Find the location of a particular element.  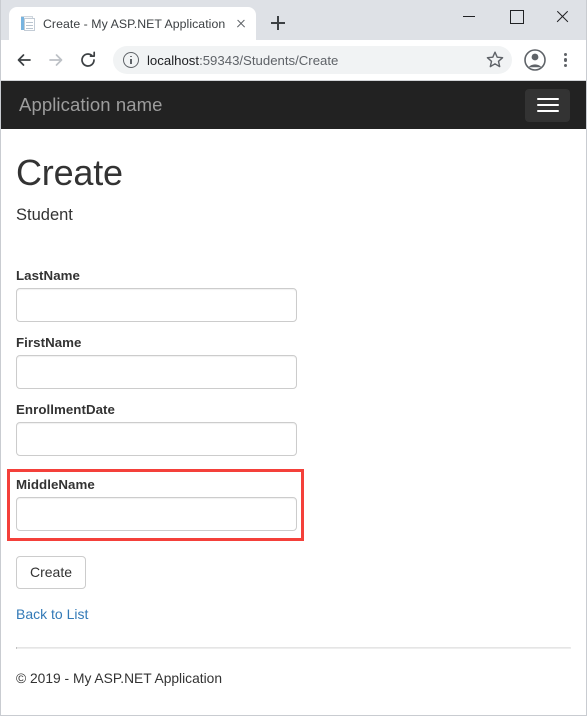

form-field-middlename-highlighted: MiddleName is located at coordinates (155, 504).